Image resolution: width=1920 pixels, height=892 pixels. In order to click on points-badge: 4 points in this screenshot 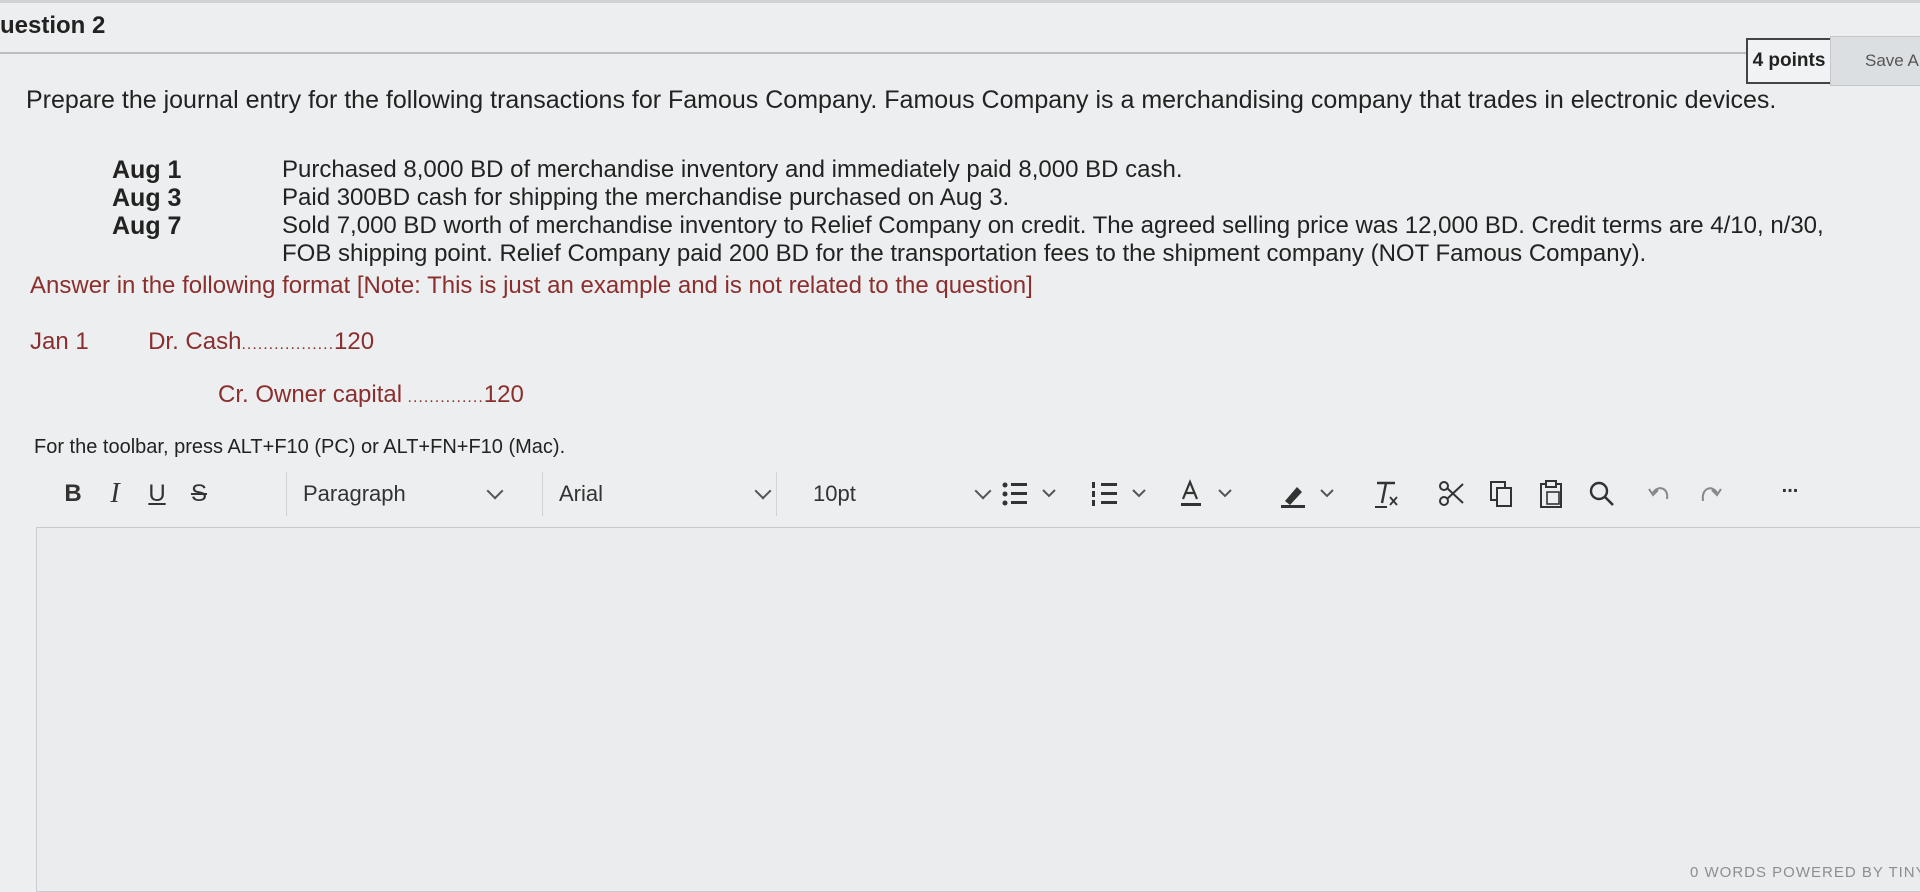, I will do `click(1788, 61)`.